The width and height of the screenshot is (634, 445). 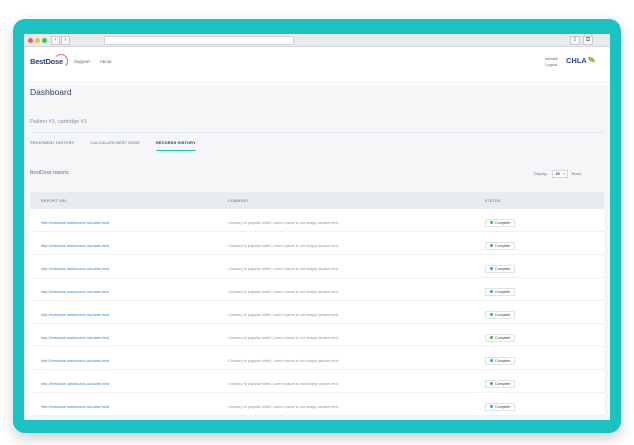 I want to click on maximize-window-dot, so click(x=44, y=40).